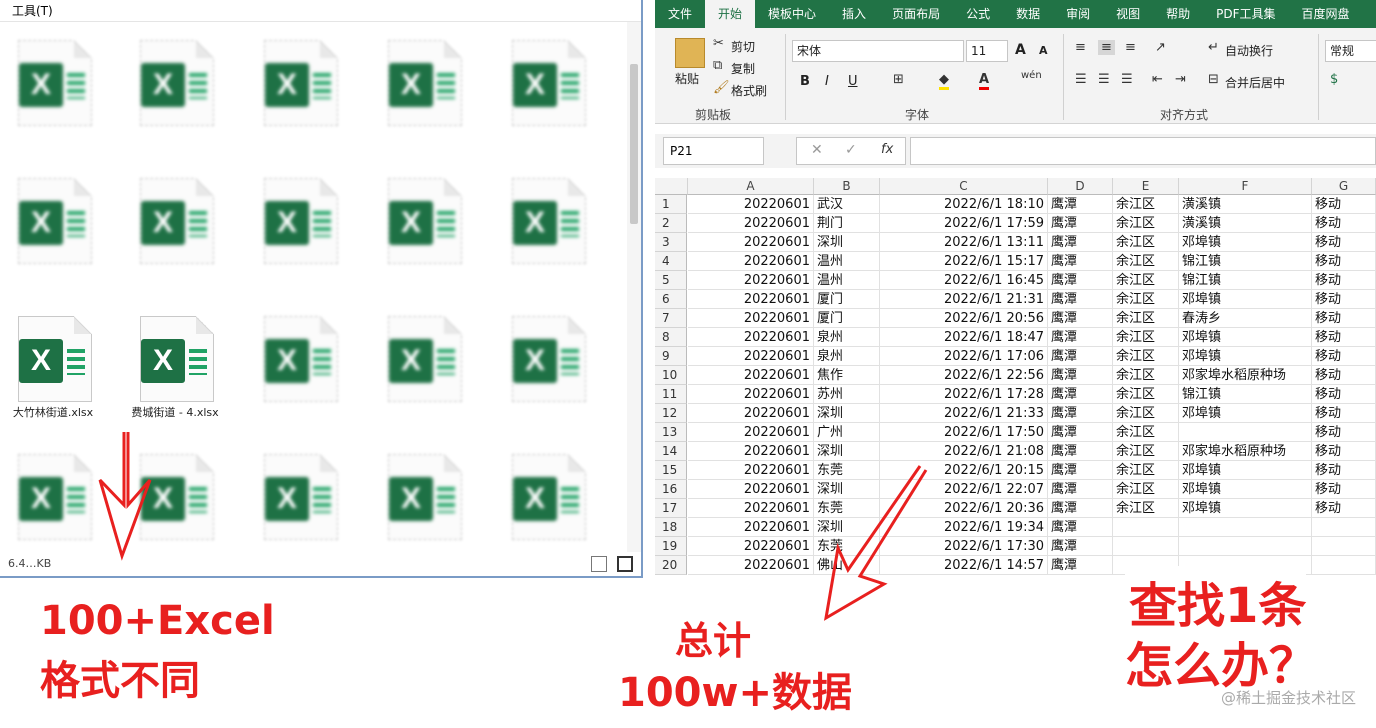 This screenshot has width=1376, height=728. Describe the element at coordinates (157, 621) in the screenshot. I see `annotation-left-line1: 100+Excel` at that location.